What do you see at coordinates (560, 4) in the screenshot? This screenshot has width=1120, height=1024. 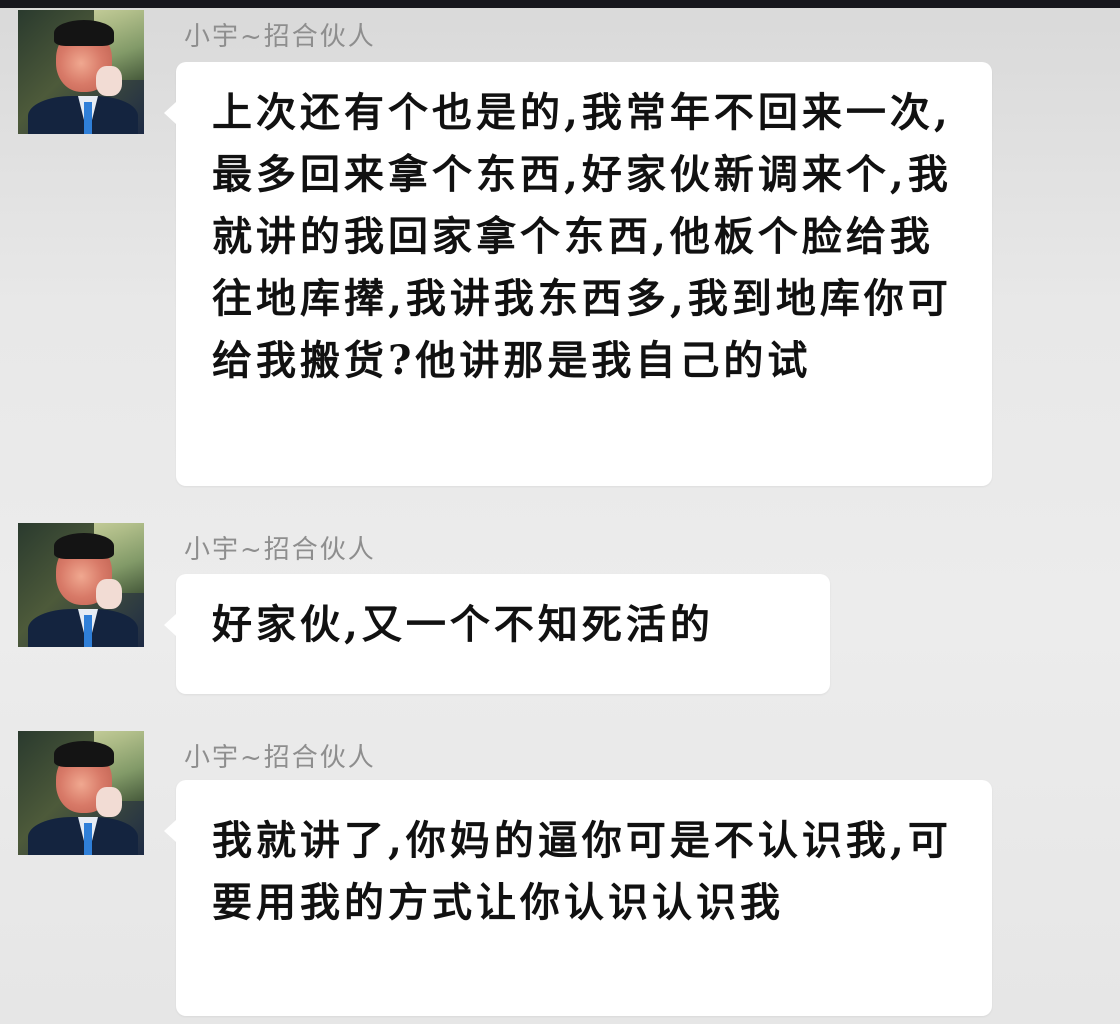 I see `top-edge-bar` at bounding box center [560, 4].